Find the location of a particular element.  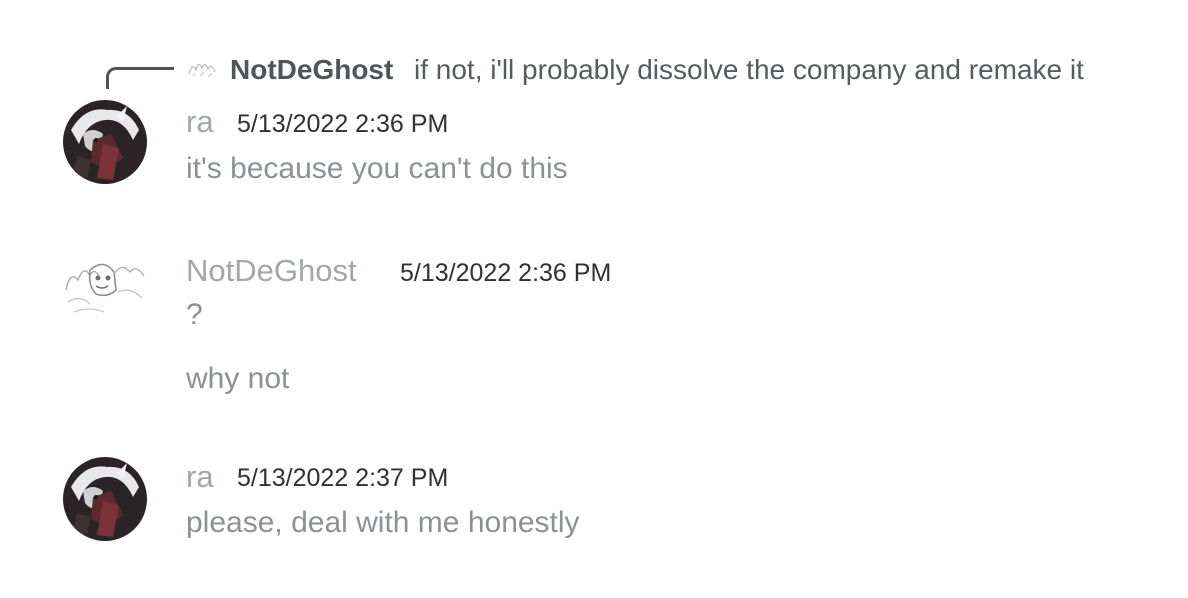

reply-author-name: NotDeGhost is located at coordinates (311, 70).